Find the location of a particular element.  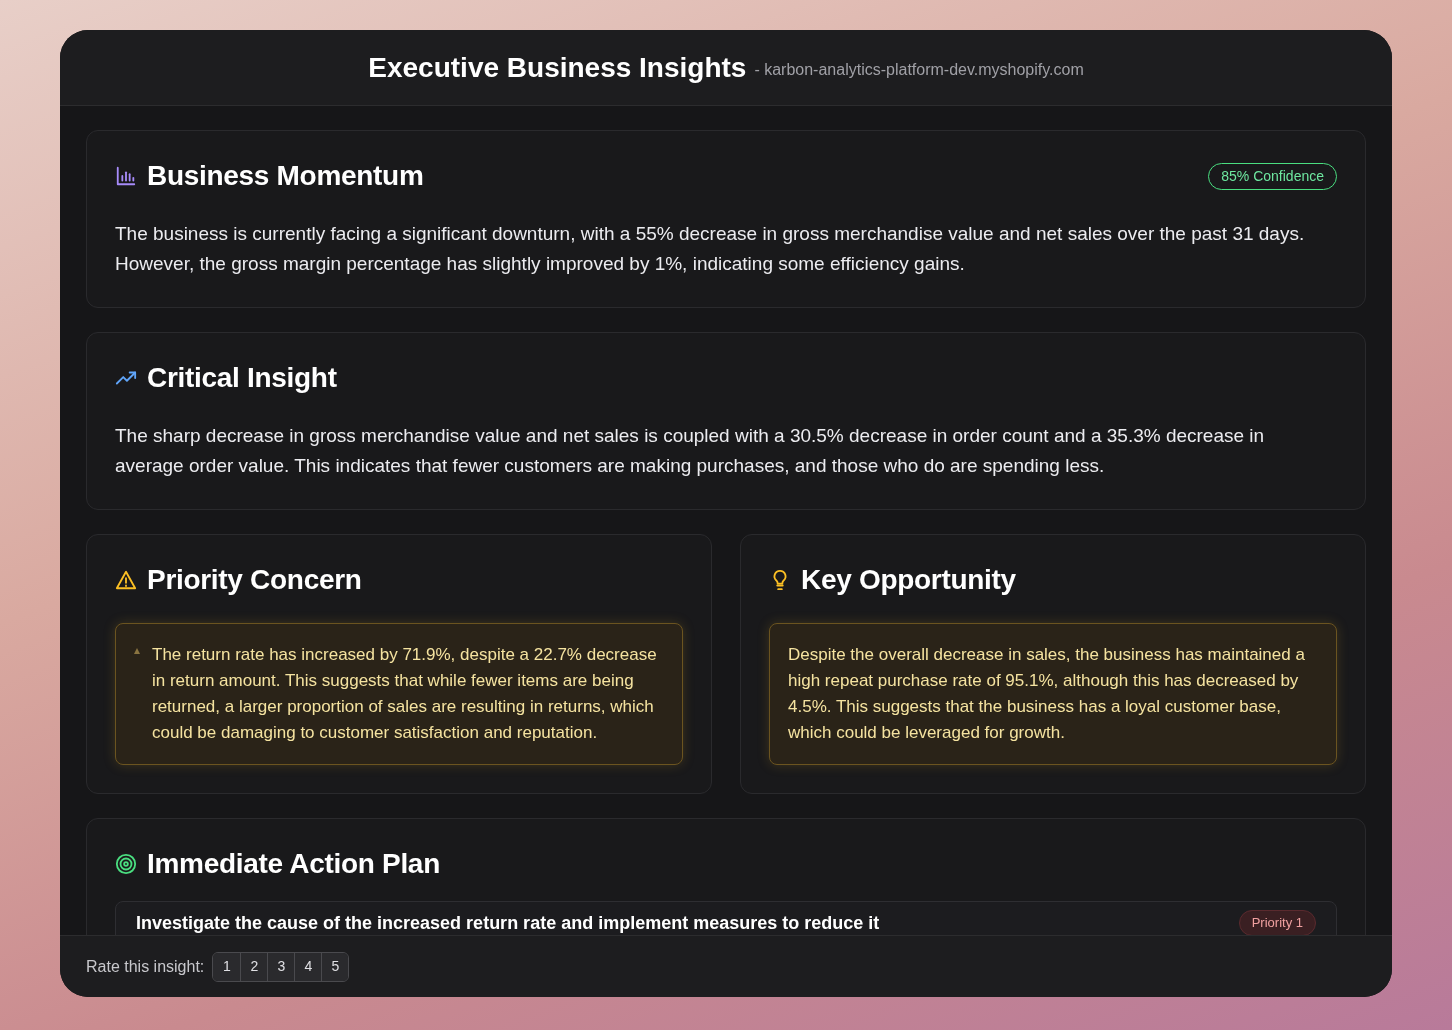

section-title: Key Opportunity is located at coordinates (908, 580).